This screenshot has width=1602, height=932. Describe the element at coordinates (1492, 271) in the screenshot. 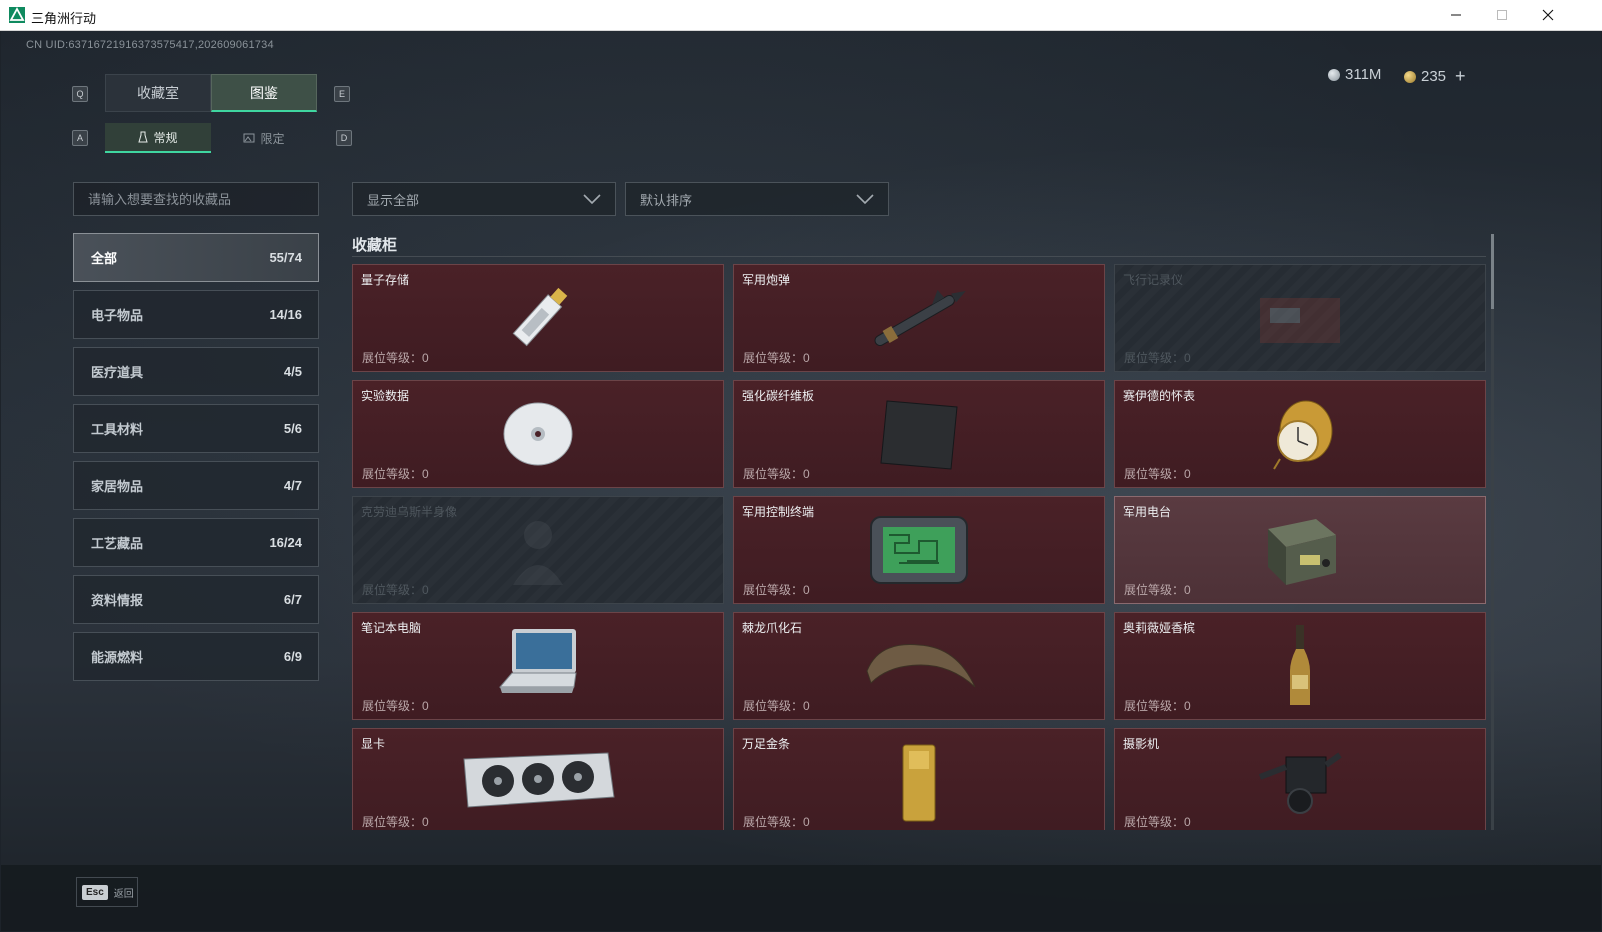

I see `scrollbar-thumb` at that location.